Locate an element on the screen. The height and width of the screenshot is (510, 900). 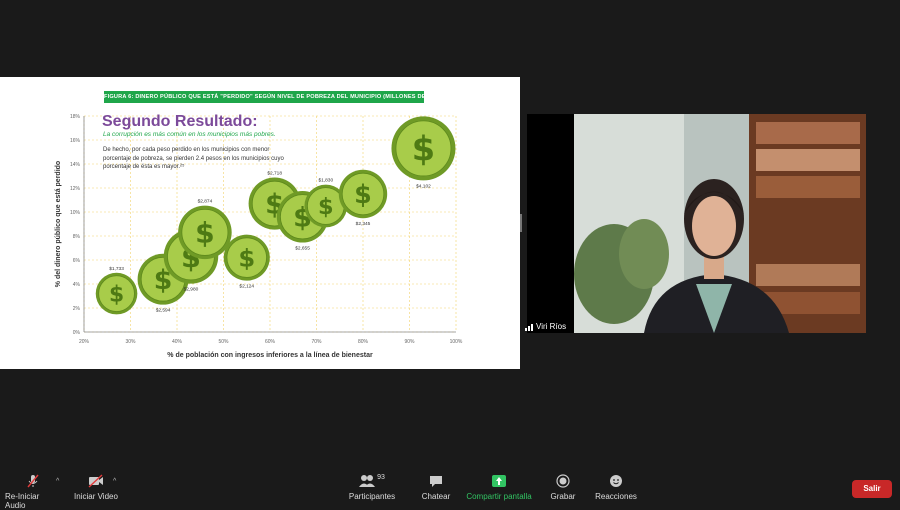
y-tick-label: 16% is located at coordinates (75, 141).